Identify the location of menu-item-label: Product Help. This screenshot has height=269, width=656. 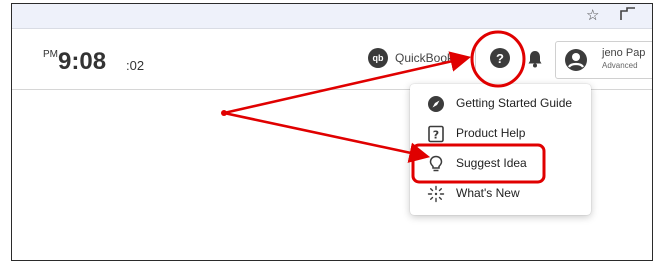
(491, 133).